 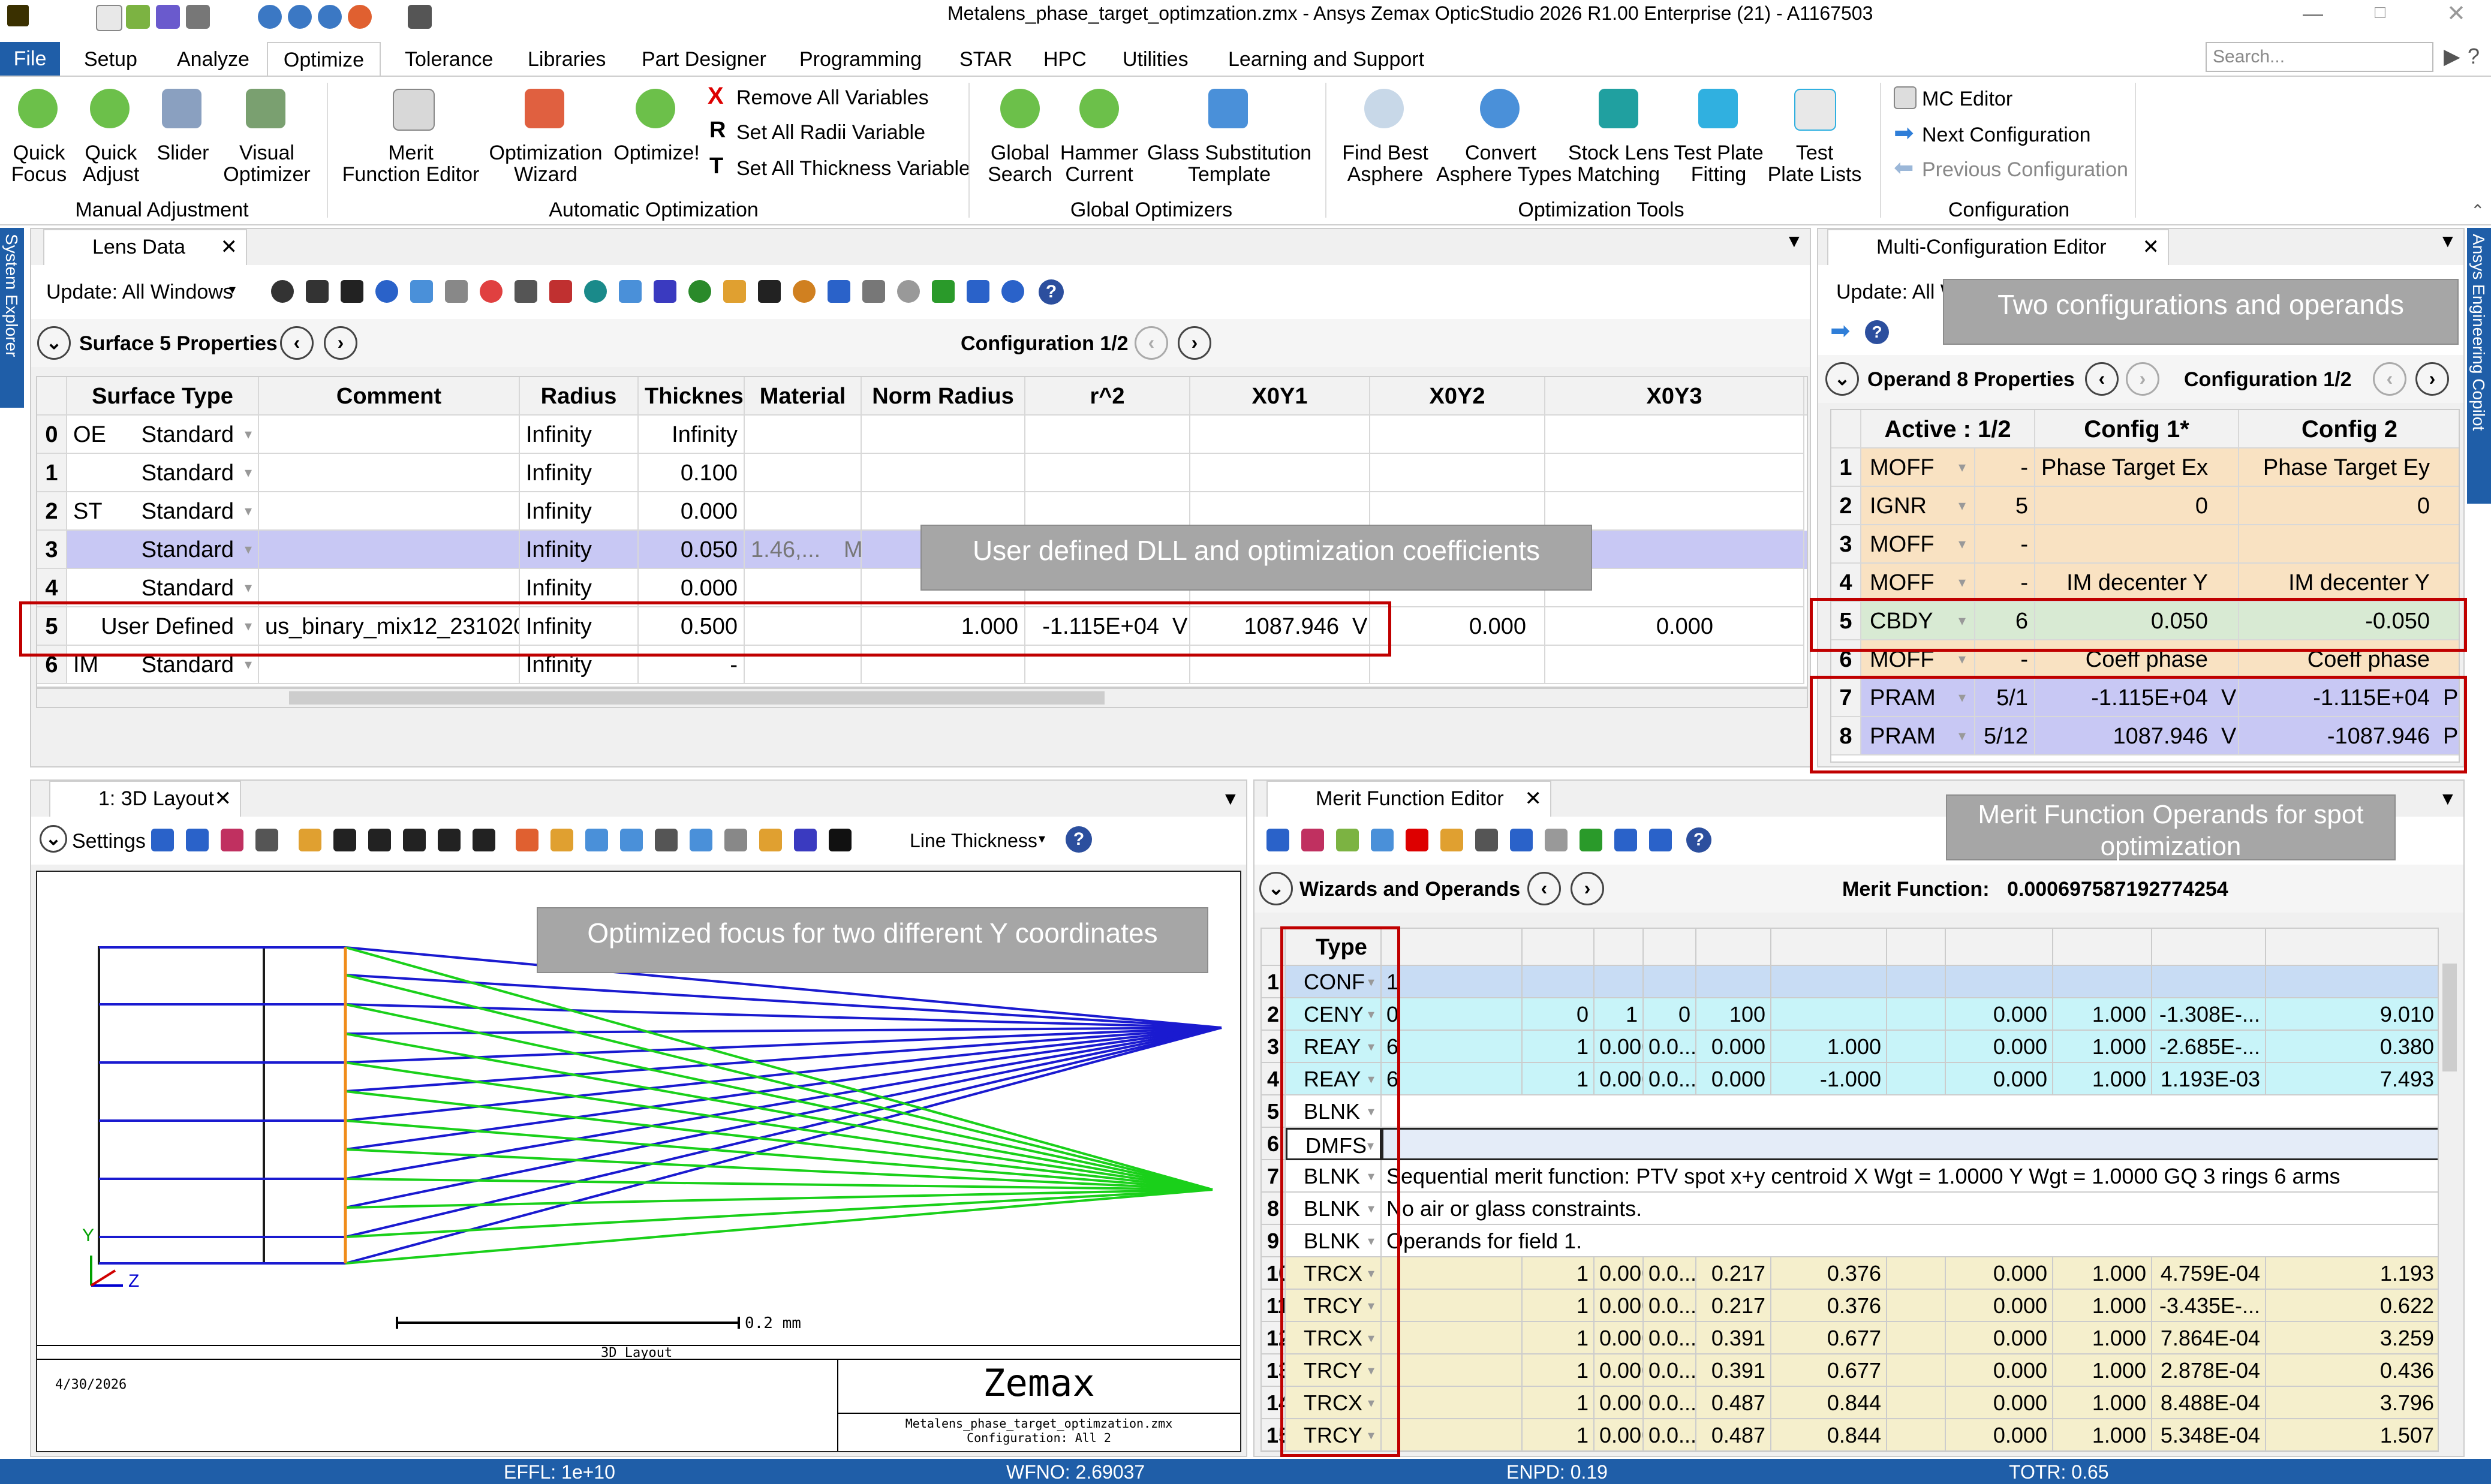 I want to click on table-row: 6 DMFS ▾, so click(x=1850, y=1144).